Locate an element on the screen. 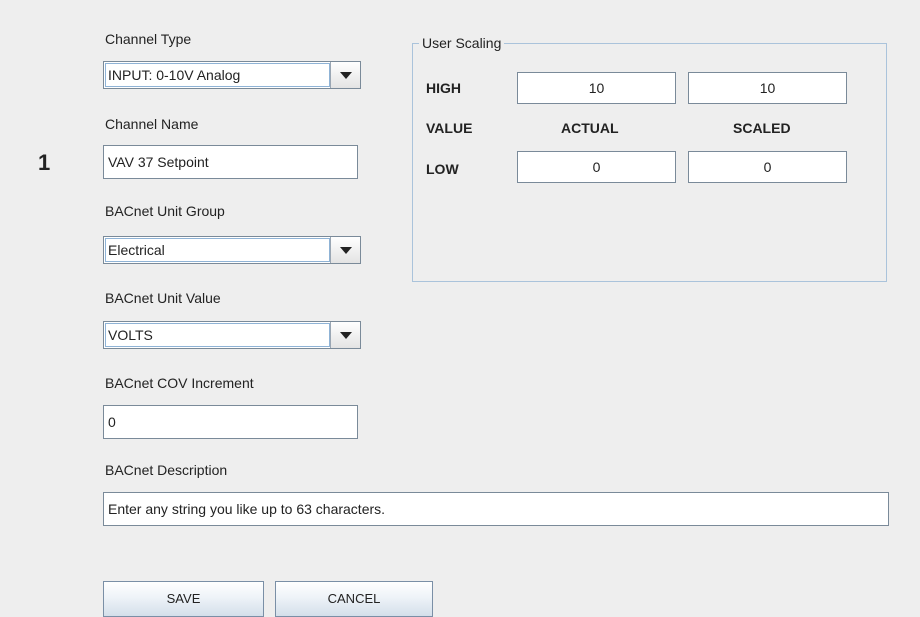  low-actual-input: 0 is located at coordinates (596, 167).